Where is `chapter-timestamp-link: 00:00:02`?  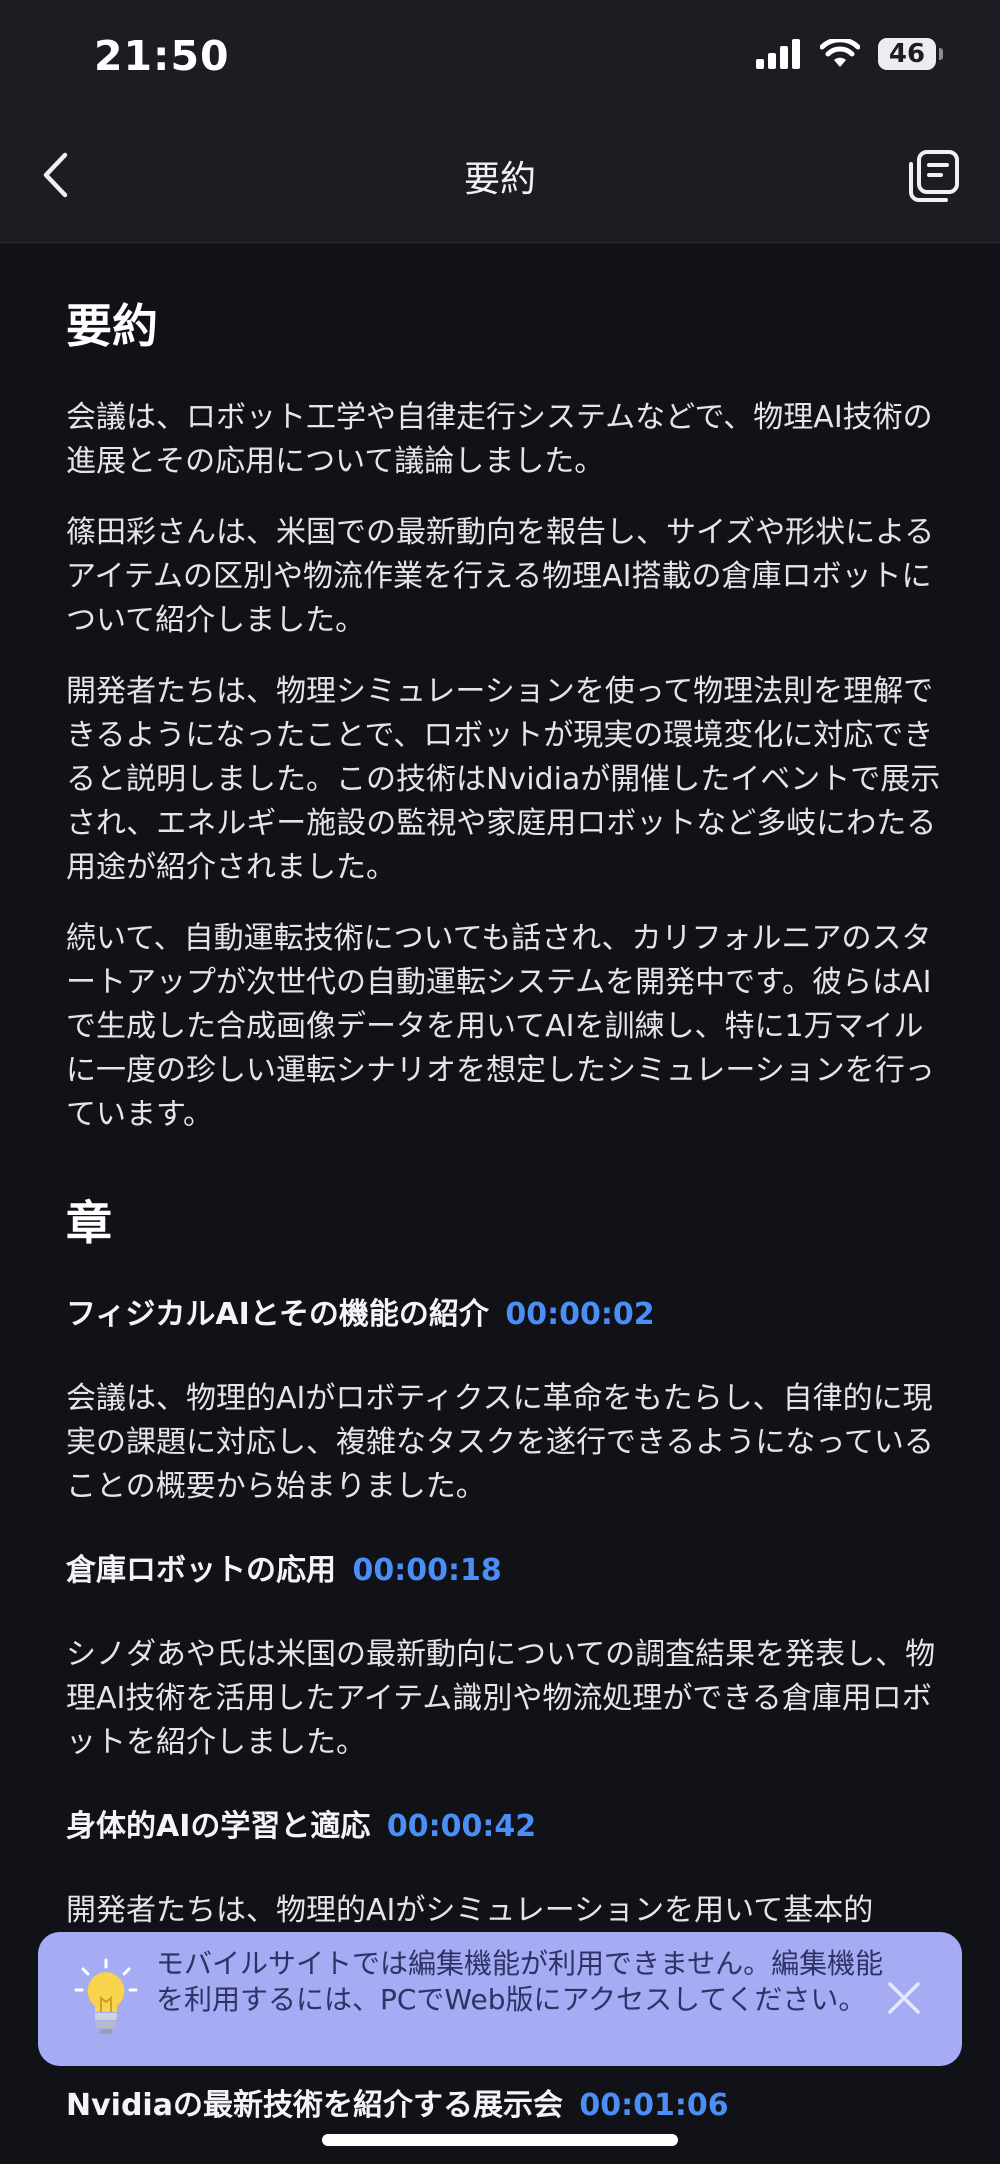 chapter-timestamp-link: 00:00:02 is located at coordinates (579, 1314).